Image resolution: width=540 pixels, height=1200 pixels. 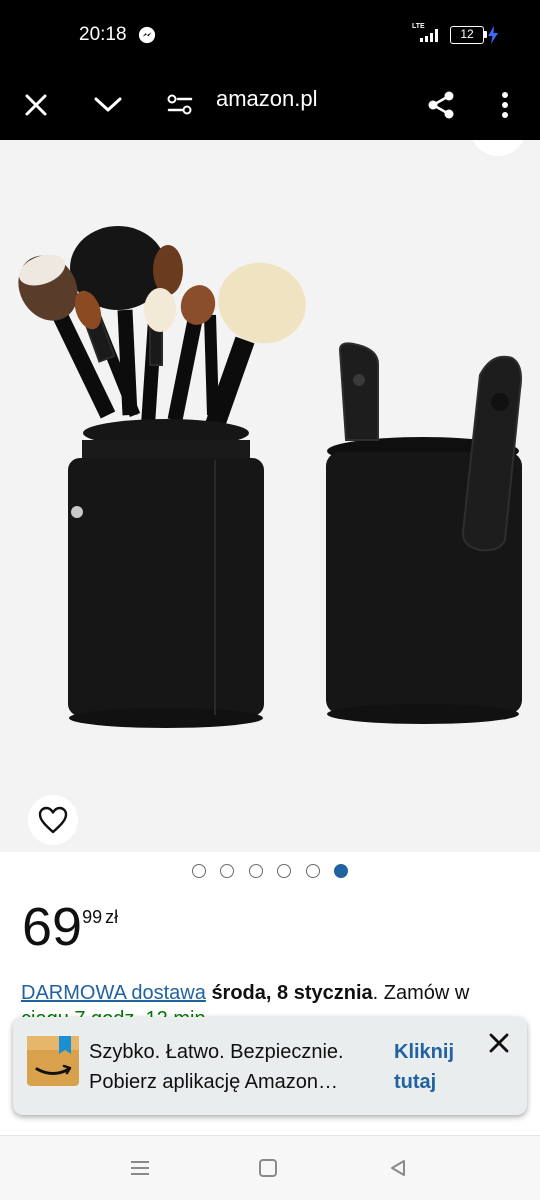 I want to click on brush-cup-right, so click(x=424, y=533).